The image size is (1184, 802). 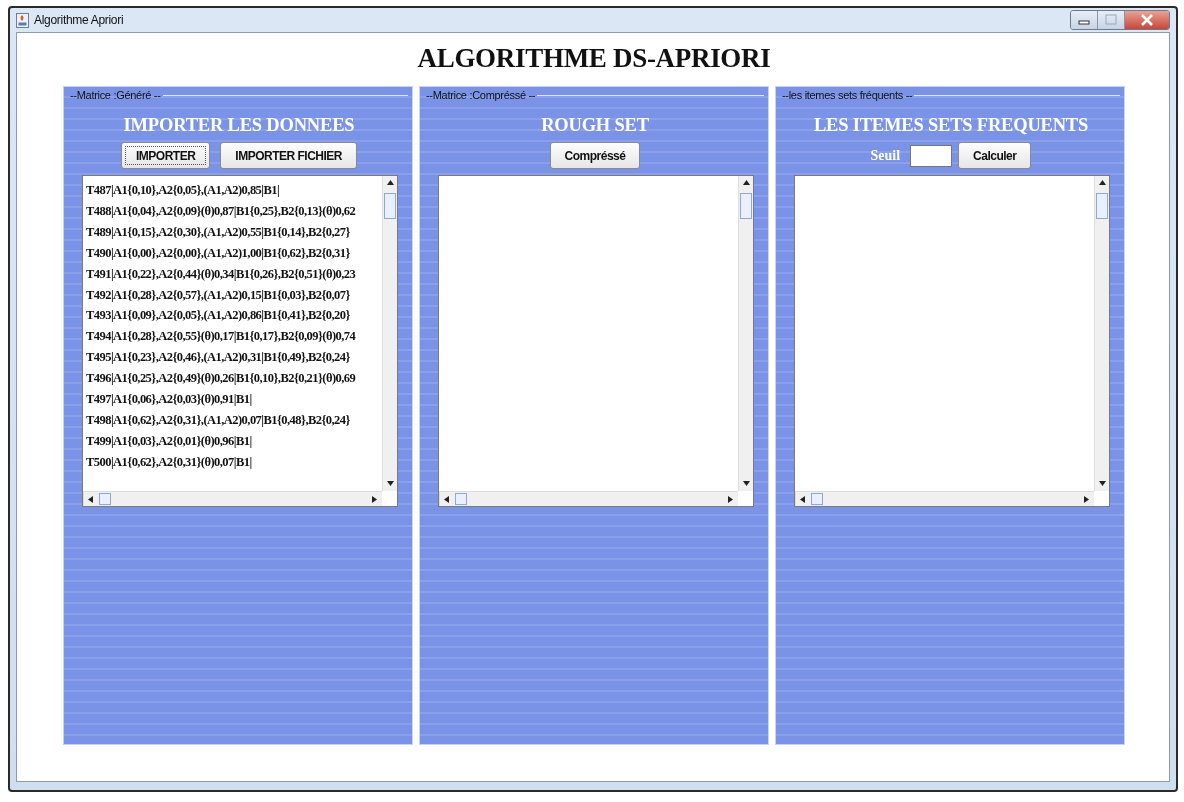 I want to click on data-row-text: T496|A1{0,25},A2{0,49}(θ)0,26|B1{0,10},B2{0,21}(θ)0,69, so click(x=221, y=379).